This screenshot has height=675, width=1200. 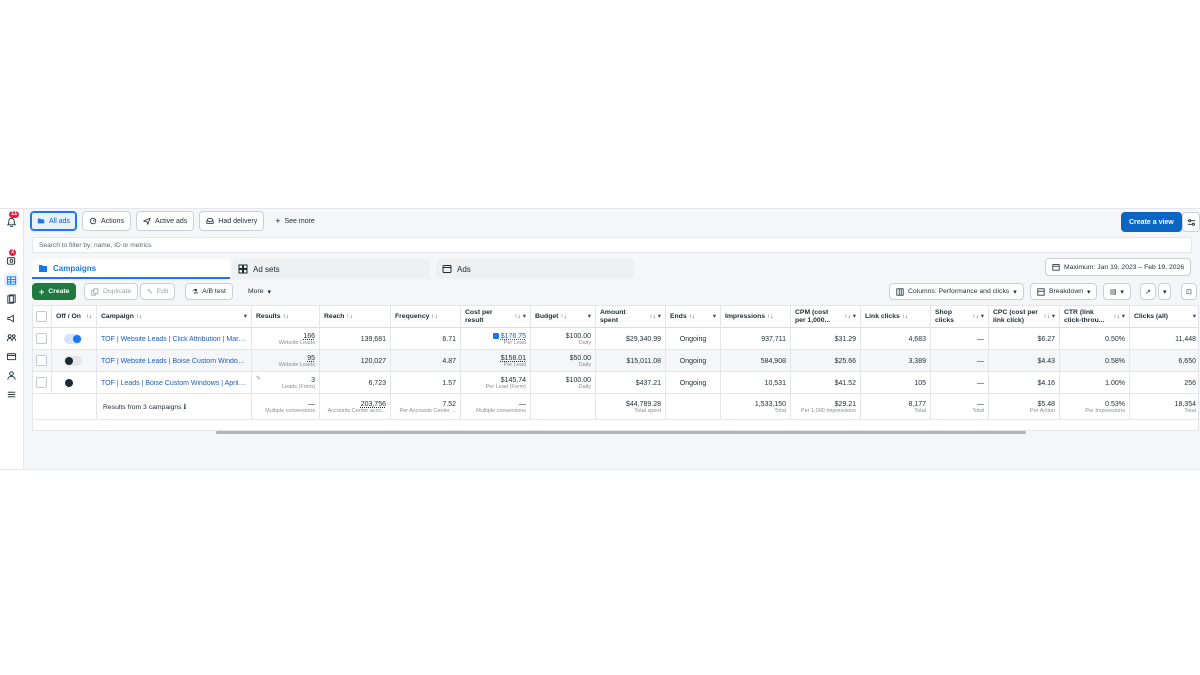 What do you see at coordinates (535, 269) in the screenshot?
I see `tab-ads: Ads` at bounding box center [535, 269].